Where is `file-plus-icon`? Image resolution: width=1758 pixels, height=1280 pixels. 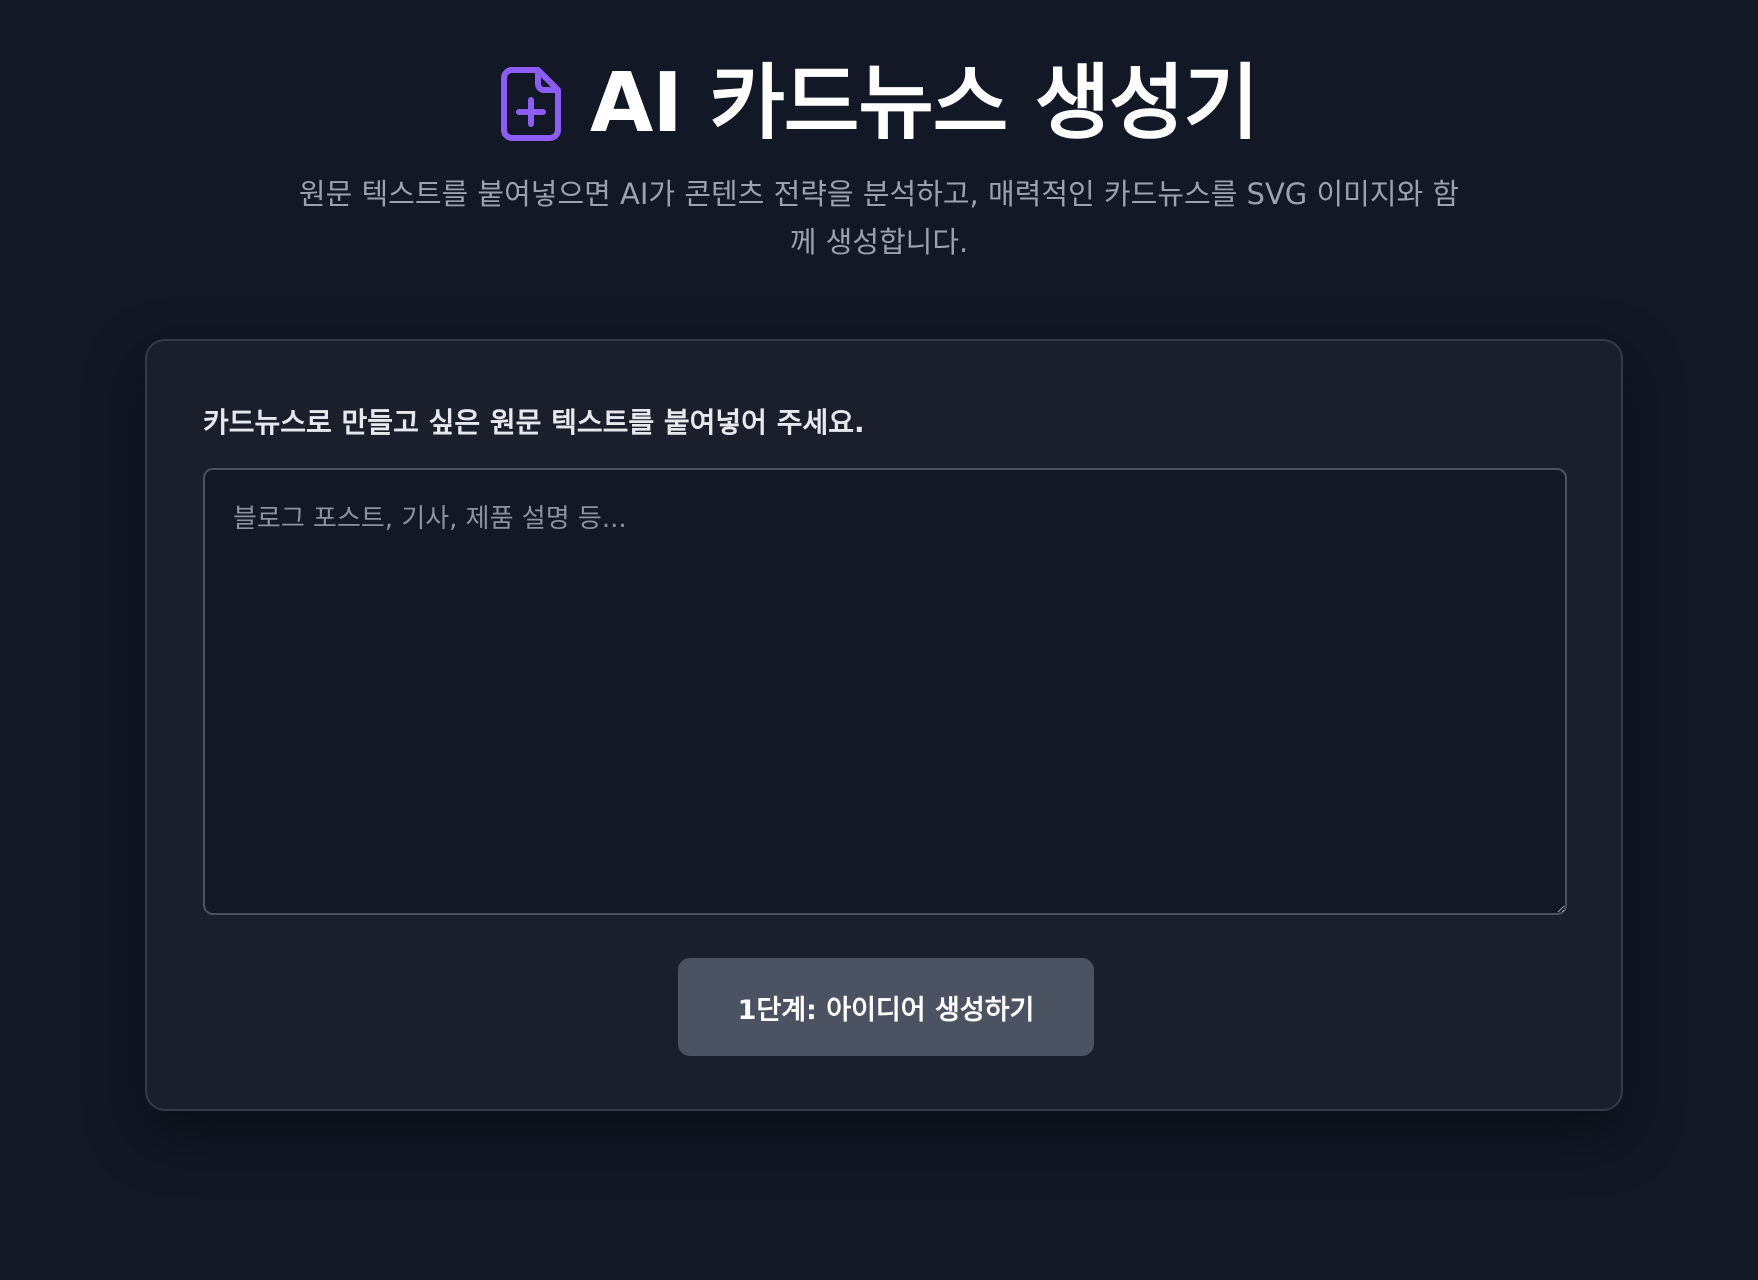
file-plus-icon is located at coordinates (531, 104).